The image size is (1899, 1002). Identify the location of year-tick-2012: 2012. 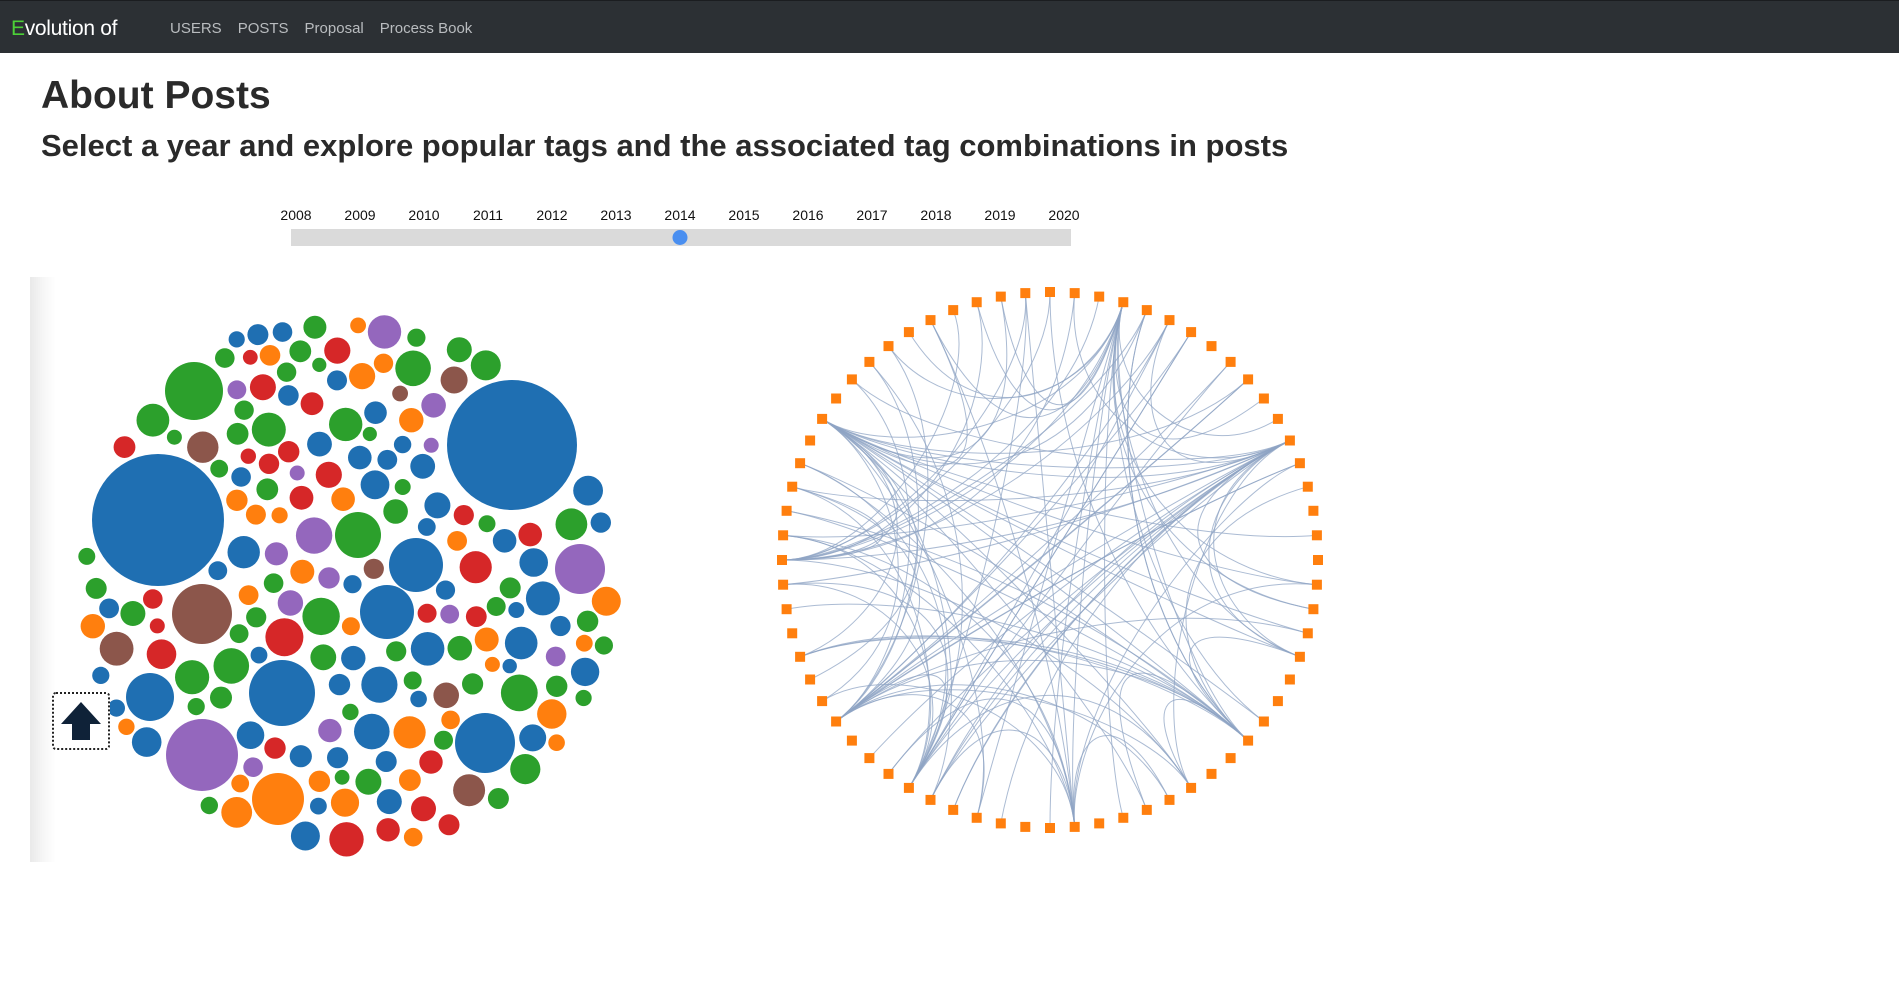
(551, 215).